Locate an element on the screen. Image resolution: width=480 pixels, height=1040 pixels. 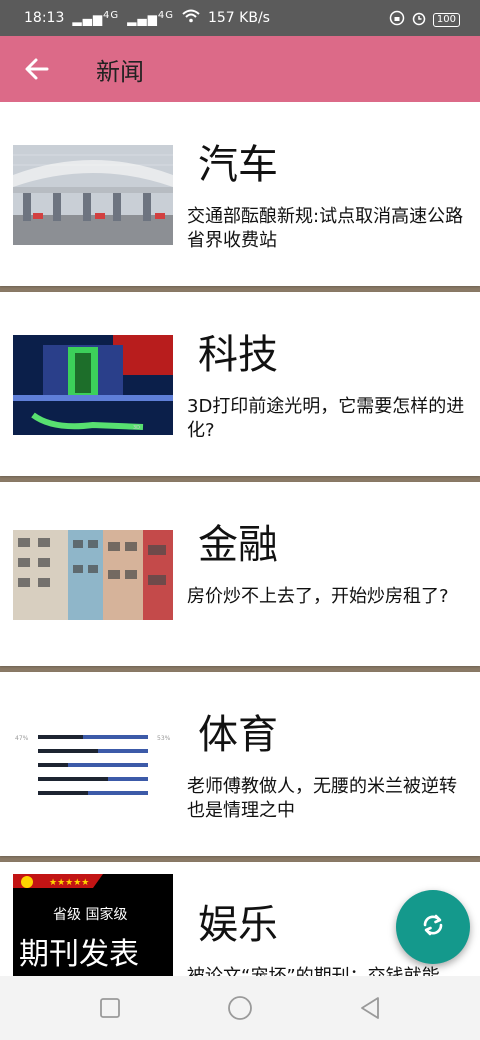
news-category: 体育 is located at coordinates (238, 735).